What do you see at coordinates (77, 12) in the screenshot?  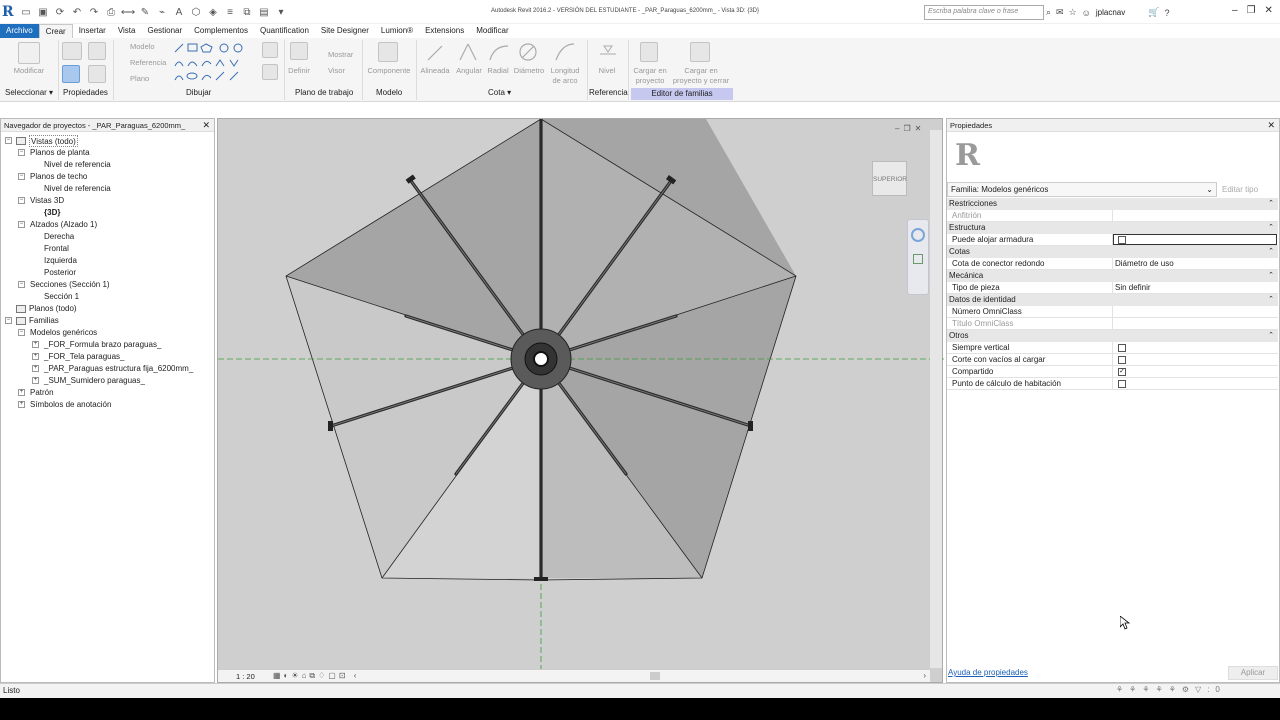 I see `undo-icon: ↶` at bounding box center [77, 12].